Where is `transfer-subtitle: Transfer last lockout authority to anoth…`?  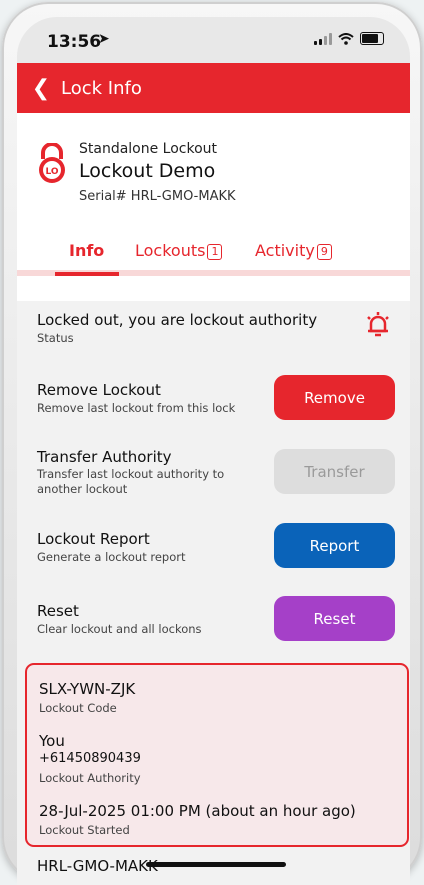 transfer-subtitle: Transfer last lockout authority to anoth… is located at coordinates (131, 481).